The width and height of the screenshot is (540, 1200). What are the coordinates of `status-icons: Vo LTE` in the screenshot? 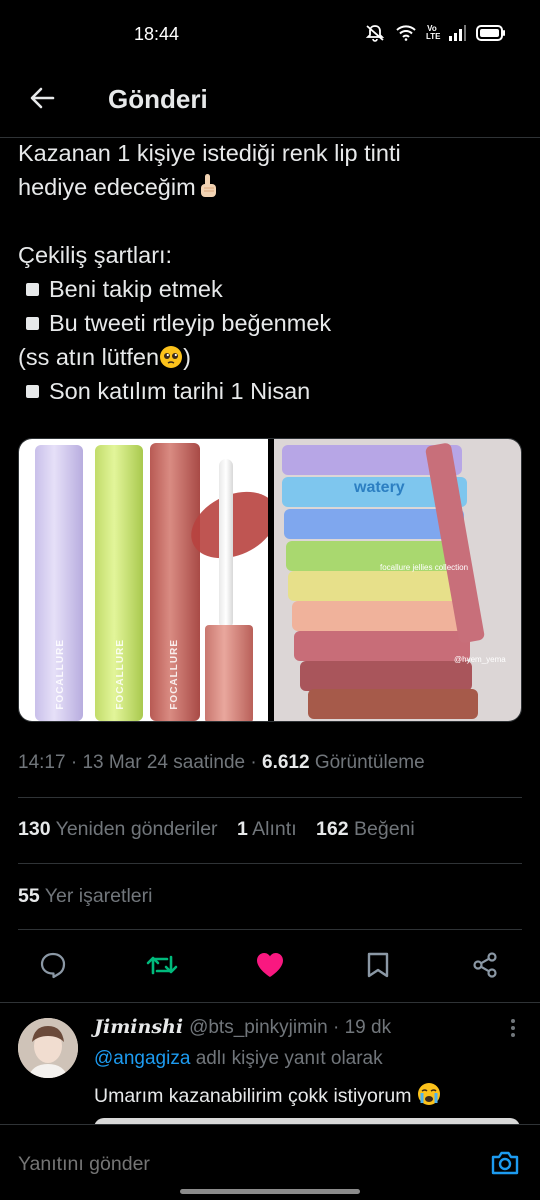 It's located at (435, 33).